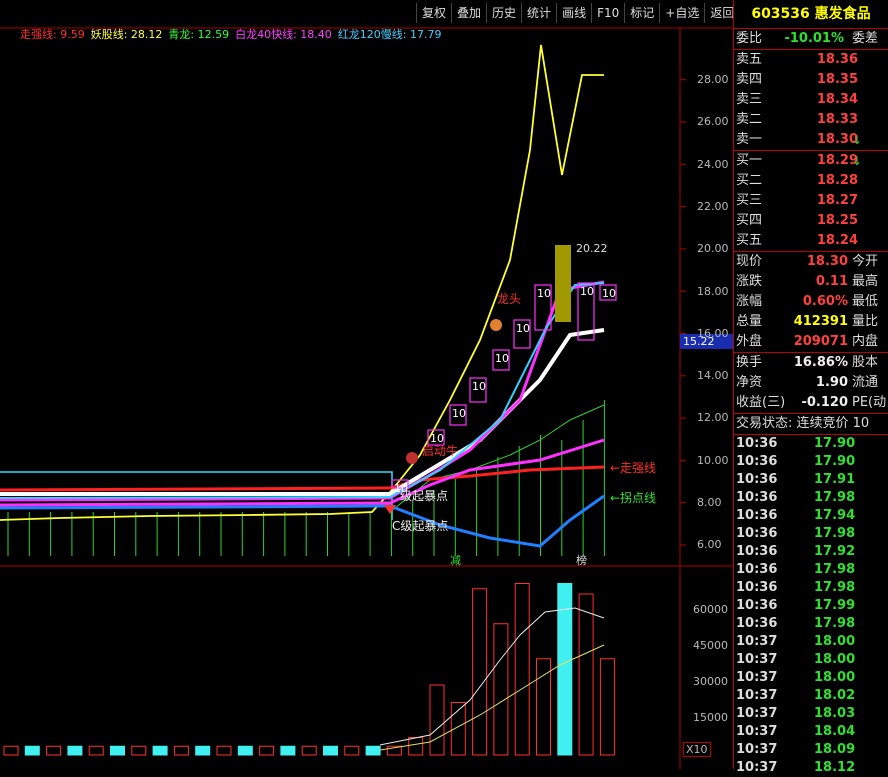  What do you see at coordinates (857, 140) in the screenshot?
I see `down-arrow-icon: ↓` at bounding box center [857, 140].